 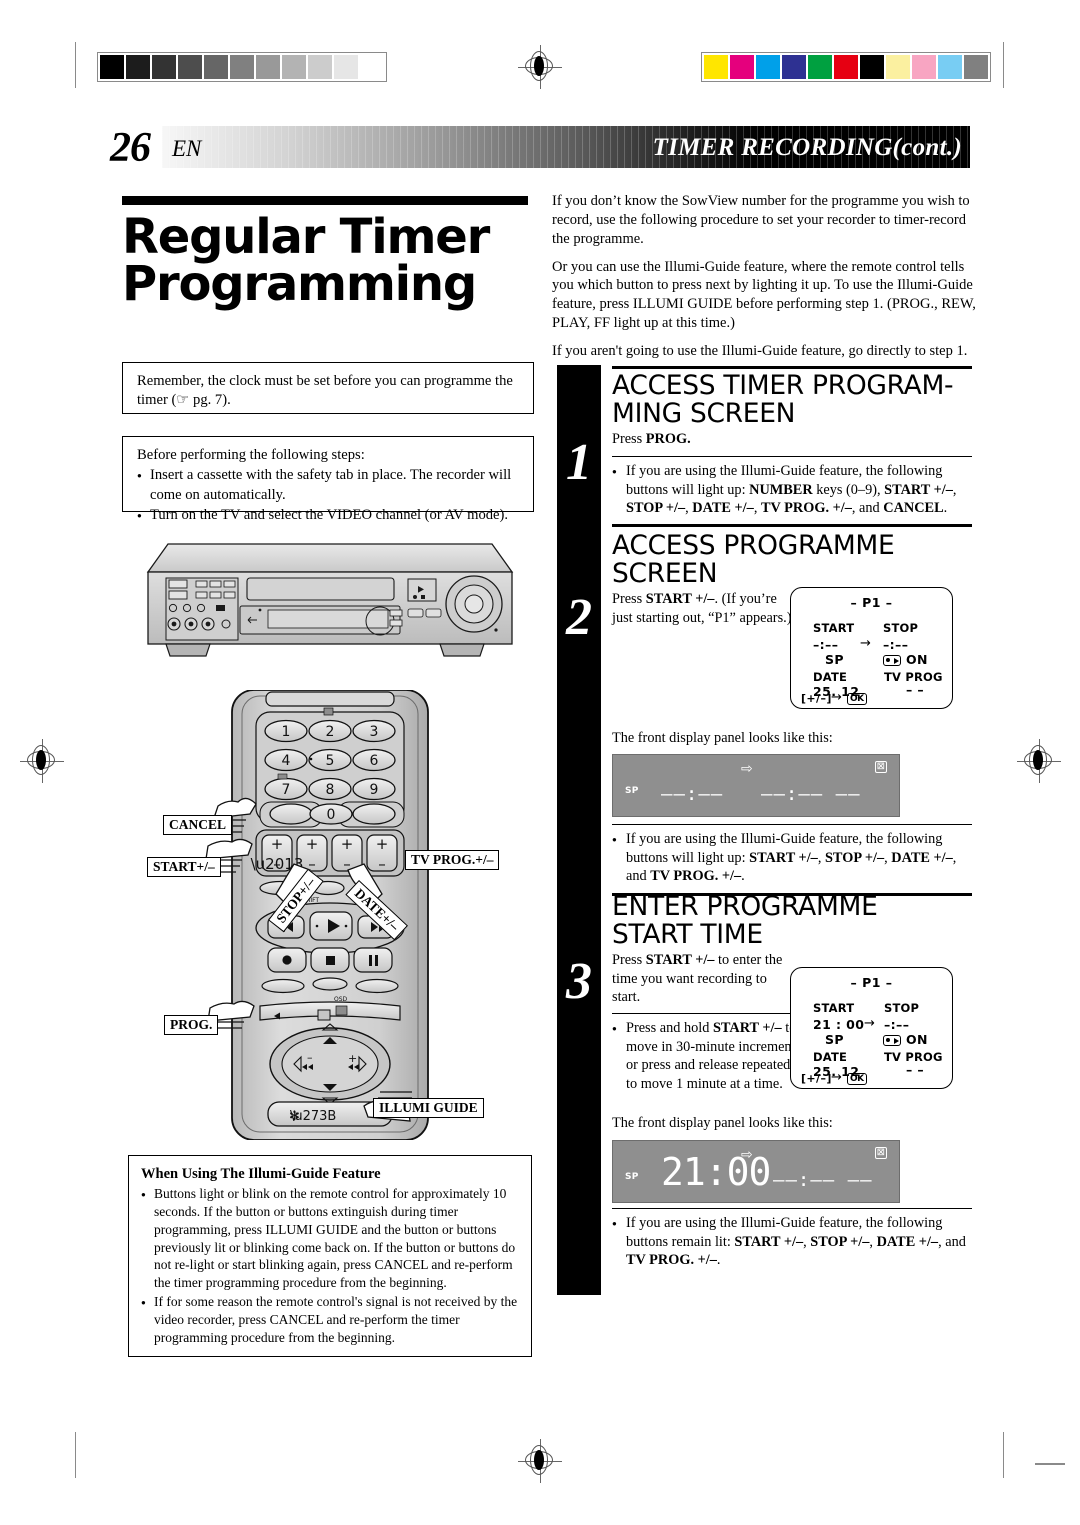 What do you see at coordinates (834, 628) in the screenshot?
I see `osd-start-label: START` at bounding box center [834, 628].